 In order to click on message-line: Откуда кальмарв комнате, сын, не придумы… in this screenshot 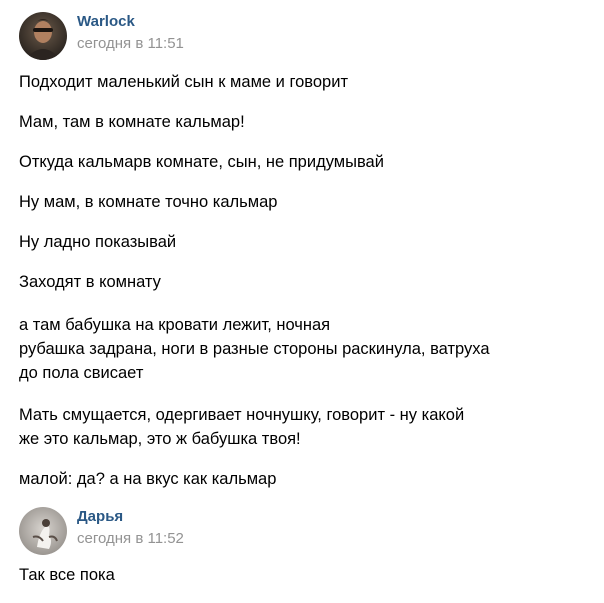, I will do `click(201, 162)`.